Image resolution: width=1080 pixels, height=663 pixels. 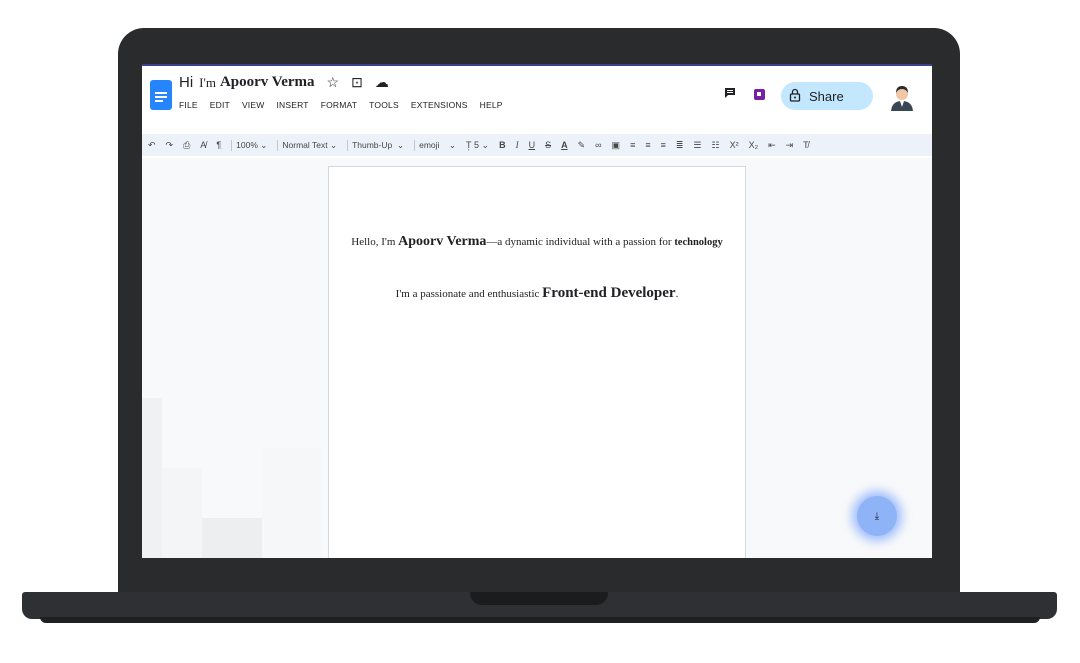 What do you see at coordinates (253, 105) in the screenshot?
I see `menu-view: VIEW` at bounding box center [253, 105].